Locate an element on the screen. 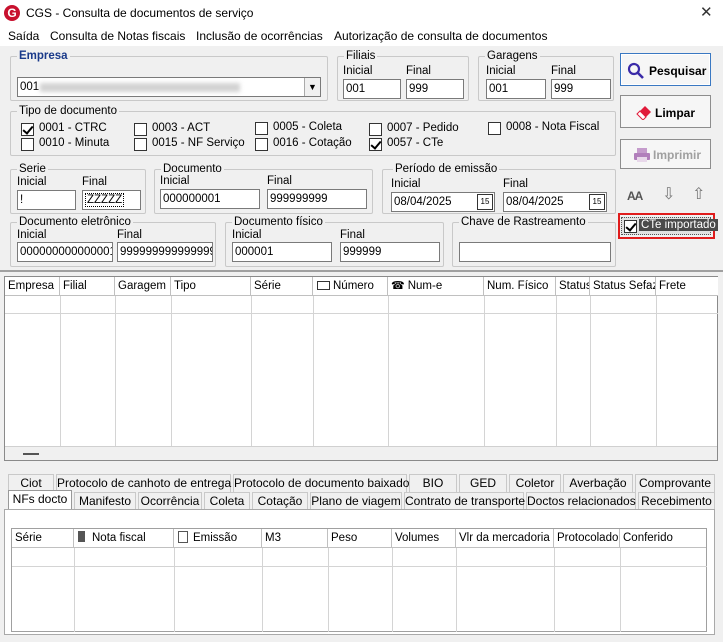 The image size is (723, 642). periodo-final-input: 08/04/2025 15 is located at coordinates (555, 202).